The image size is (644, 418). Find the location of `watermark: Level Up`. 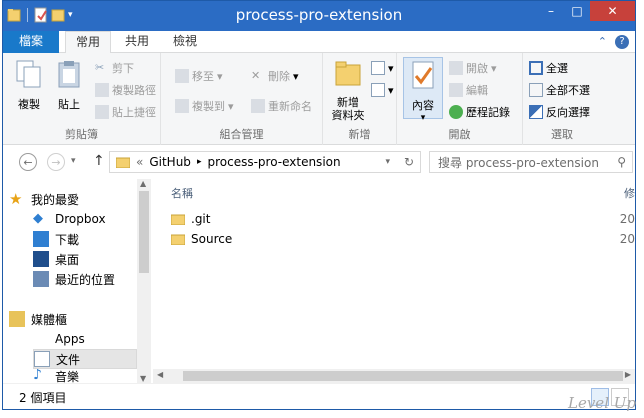

watermark: Level Up is located at coordinates (602, 403).